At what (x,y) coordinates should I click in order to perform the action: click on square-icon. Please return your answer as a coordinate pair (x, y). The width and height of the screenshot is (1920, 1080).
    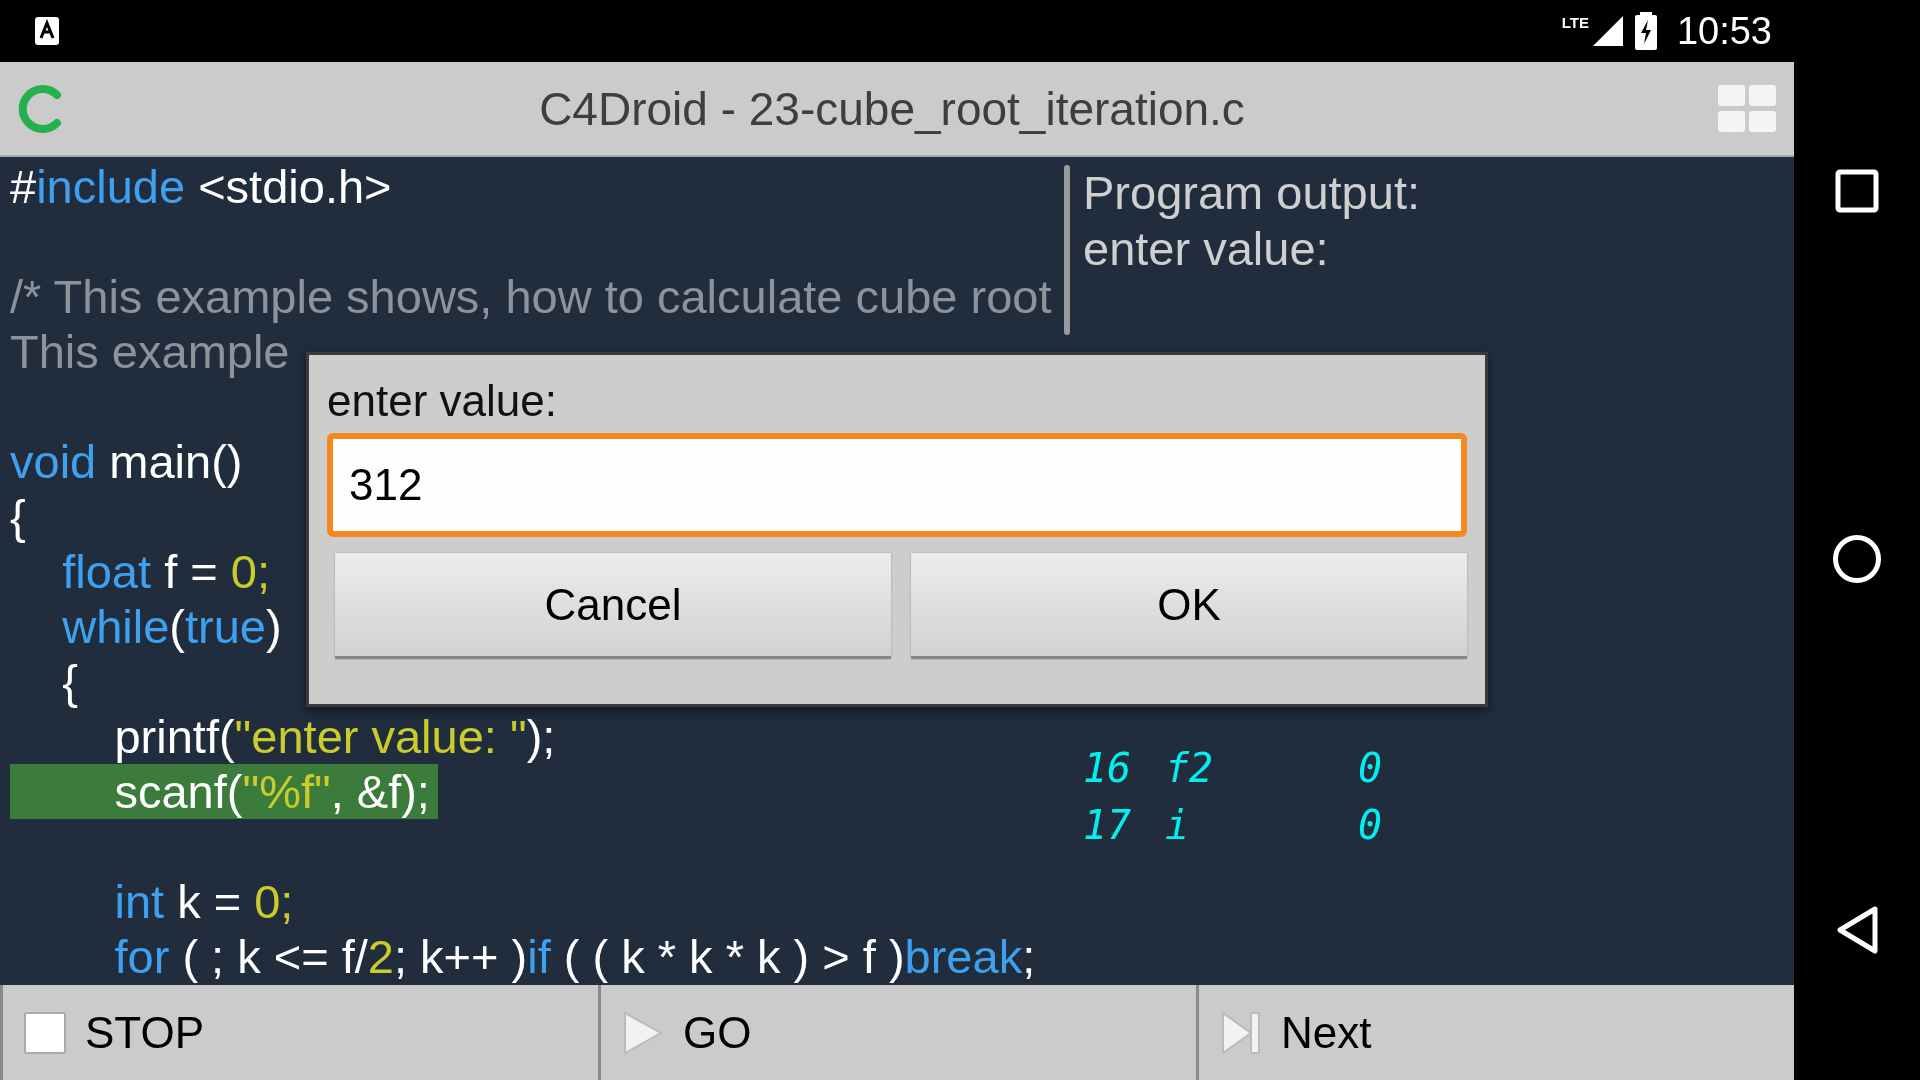
    Looking at the image, I should click on (45, 1032).